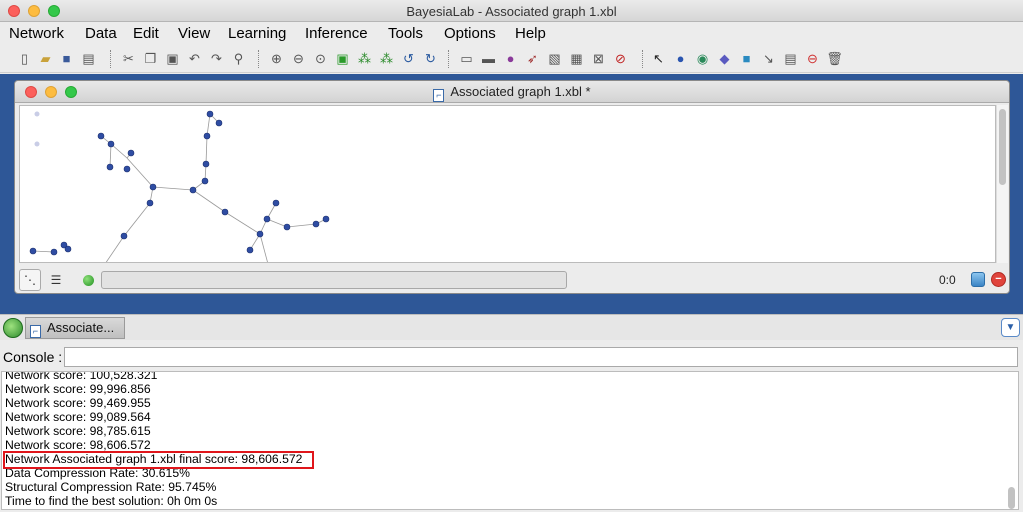 The width and height of the screenshot is (1023, 512). What do you see at coordinates (336, 33) in the screenshot?
I see `menu-inference: Inference` at bounding box center [336, 33].